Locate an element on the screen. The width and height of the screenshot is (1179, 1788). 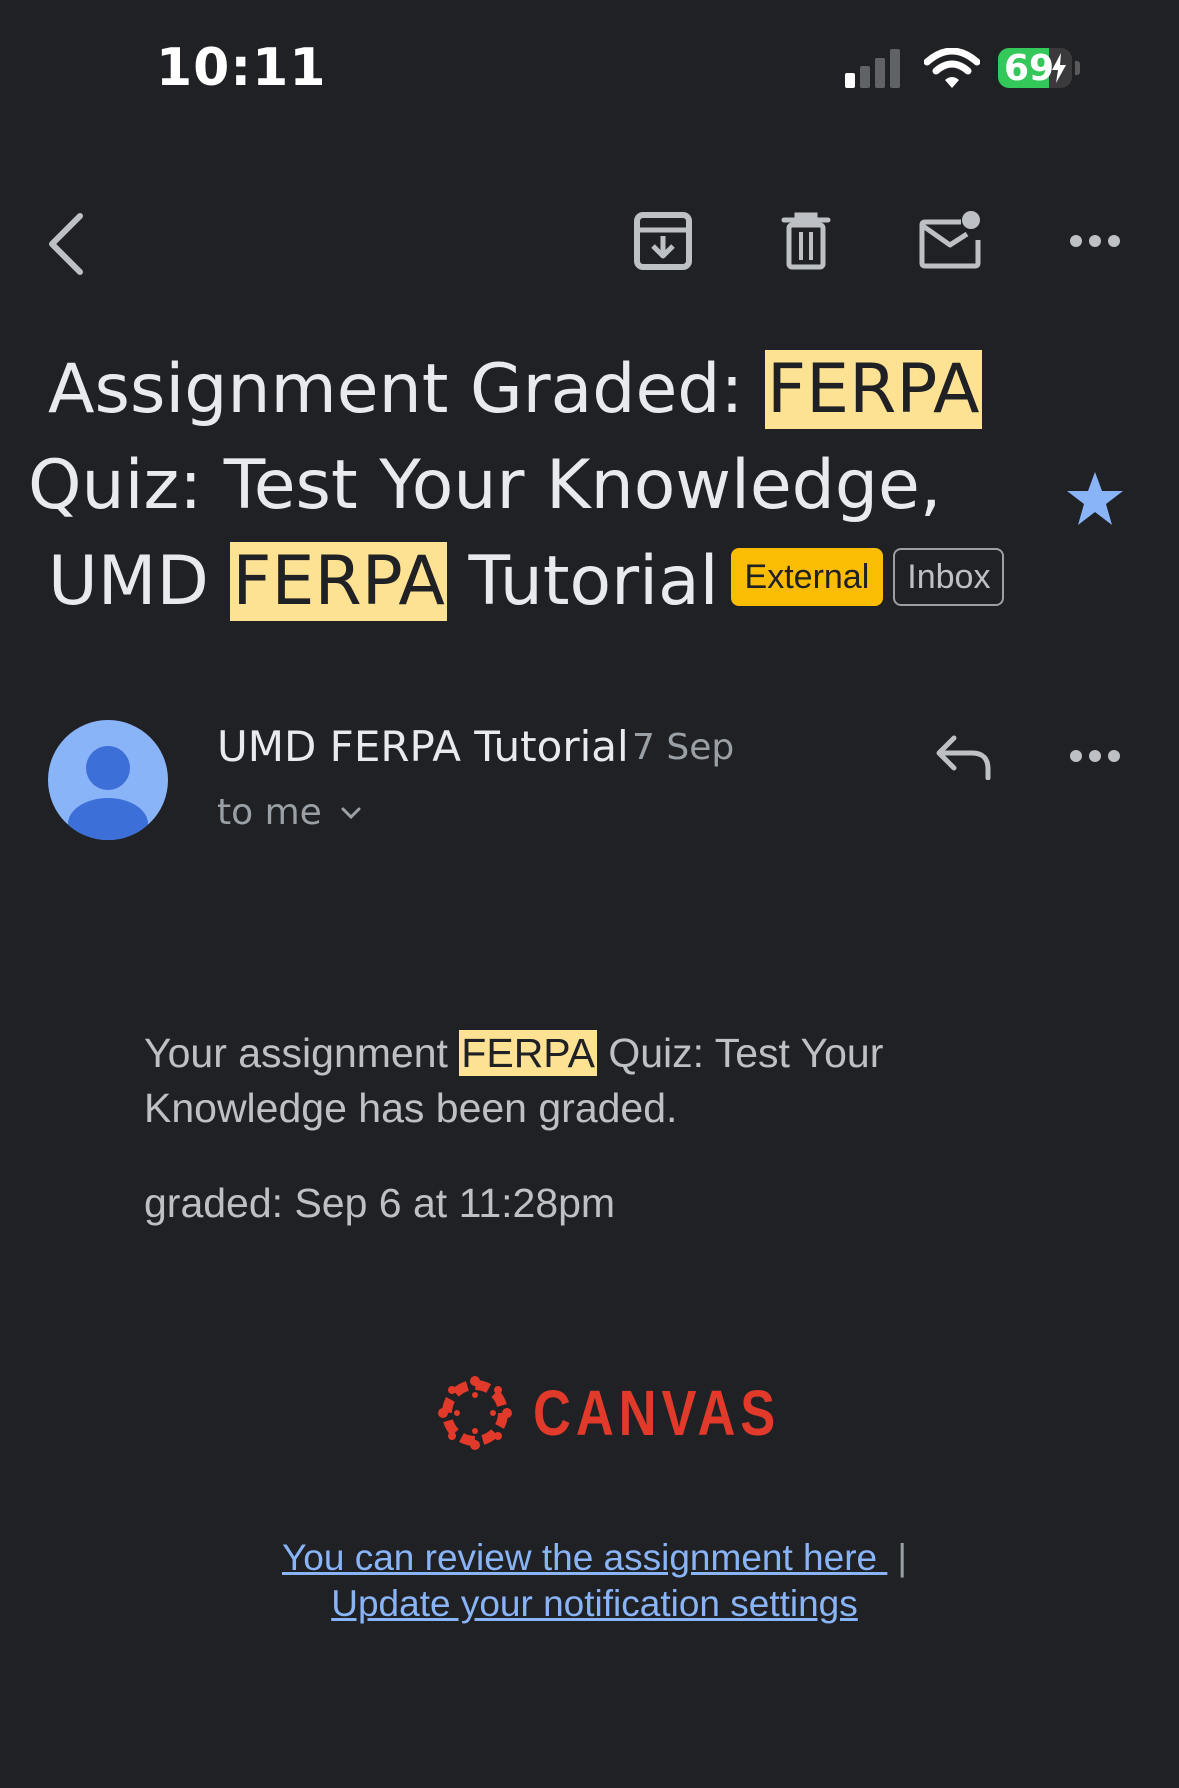
wifi-icon is located at coordinates (952, 68).